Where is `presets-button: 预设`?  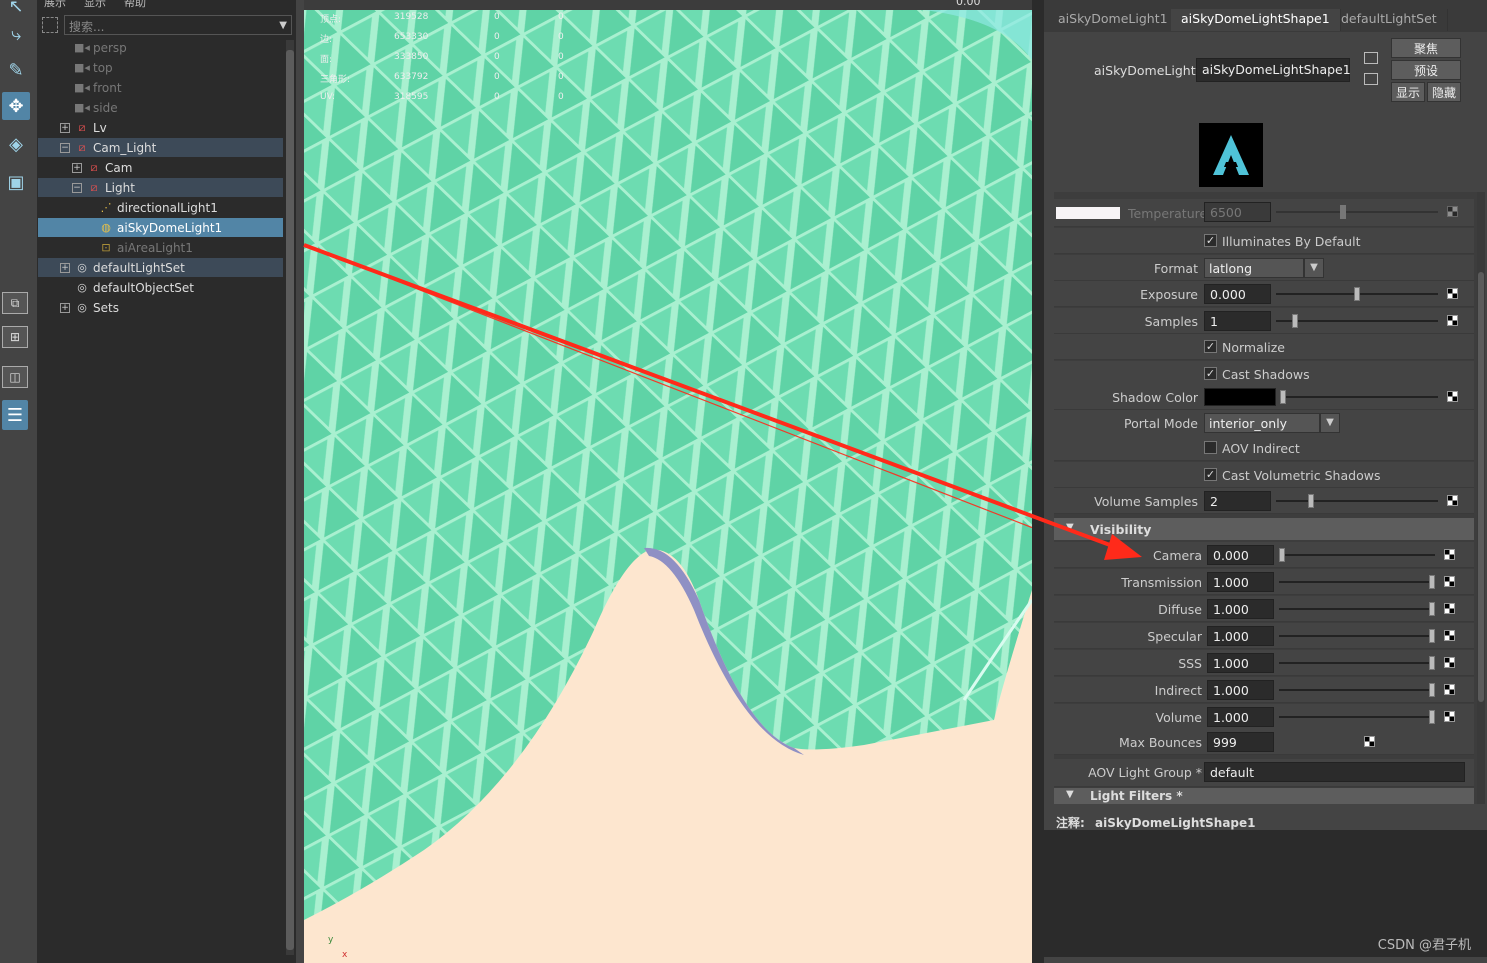
presets-button: 预设 is located at coordinates (1426, 70).